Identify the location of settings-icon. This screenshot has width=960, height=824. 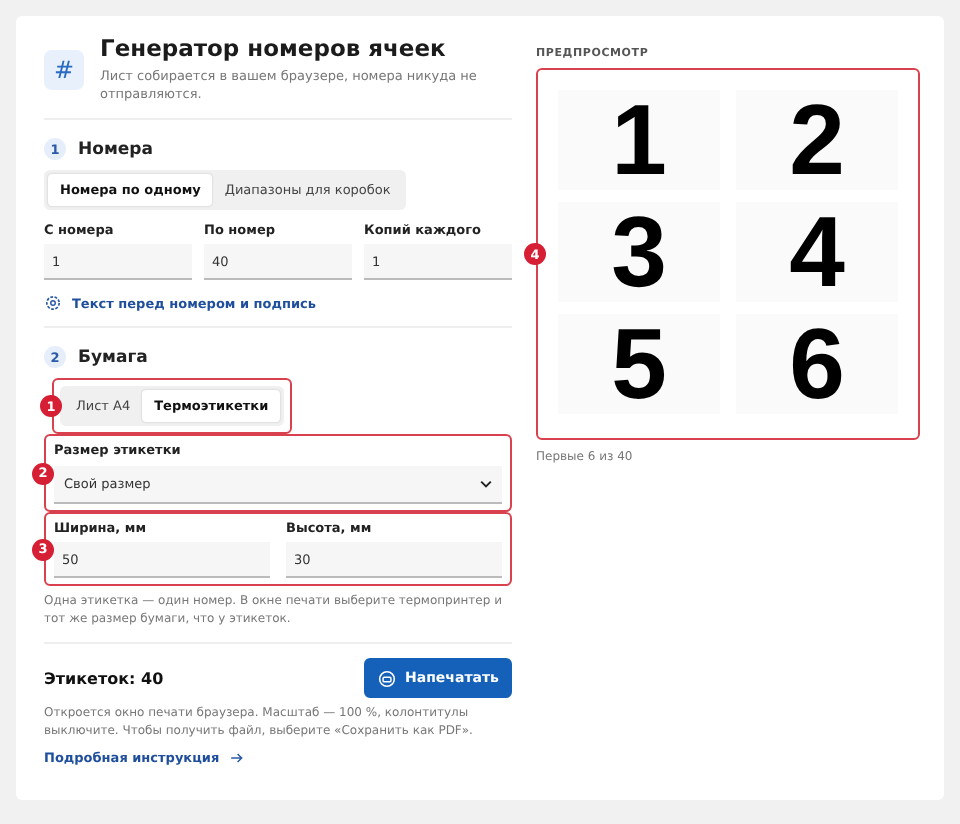
(53, 303).